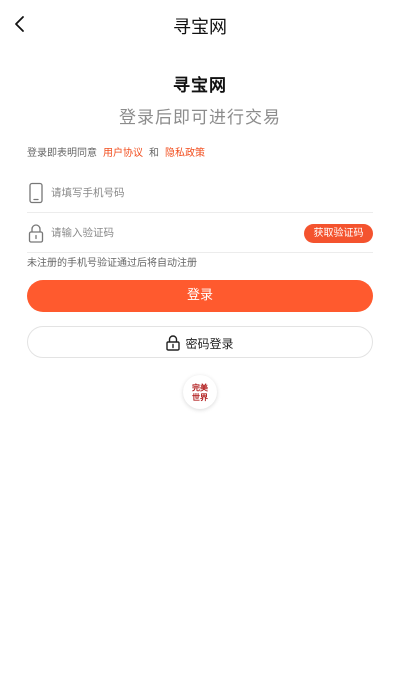 Image resolution: width=400 pixels, height=692 pixels. What do you see at coordinates (338, 233) in the screenshot?
I see `get-code-button: 获取验证码` at bounding box center [338, 233].